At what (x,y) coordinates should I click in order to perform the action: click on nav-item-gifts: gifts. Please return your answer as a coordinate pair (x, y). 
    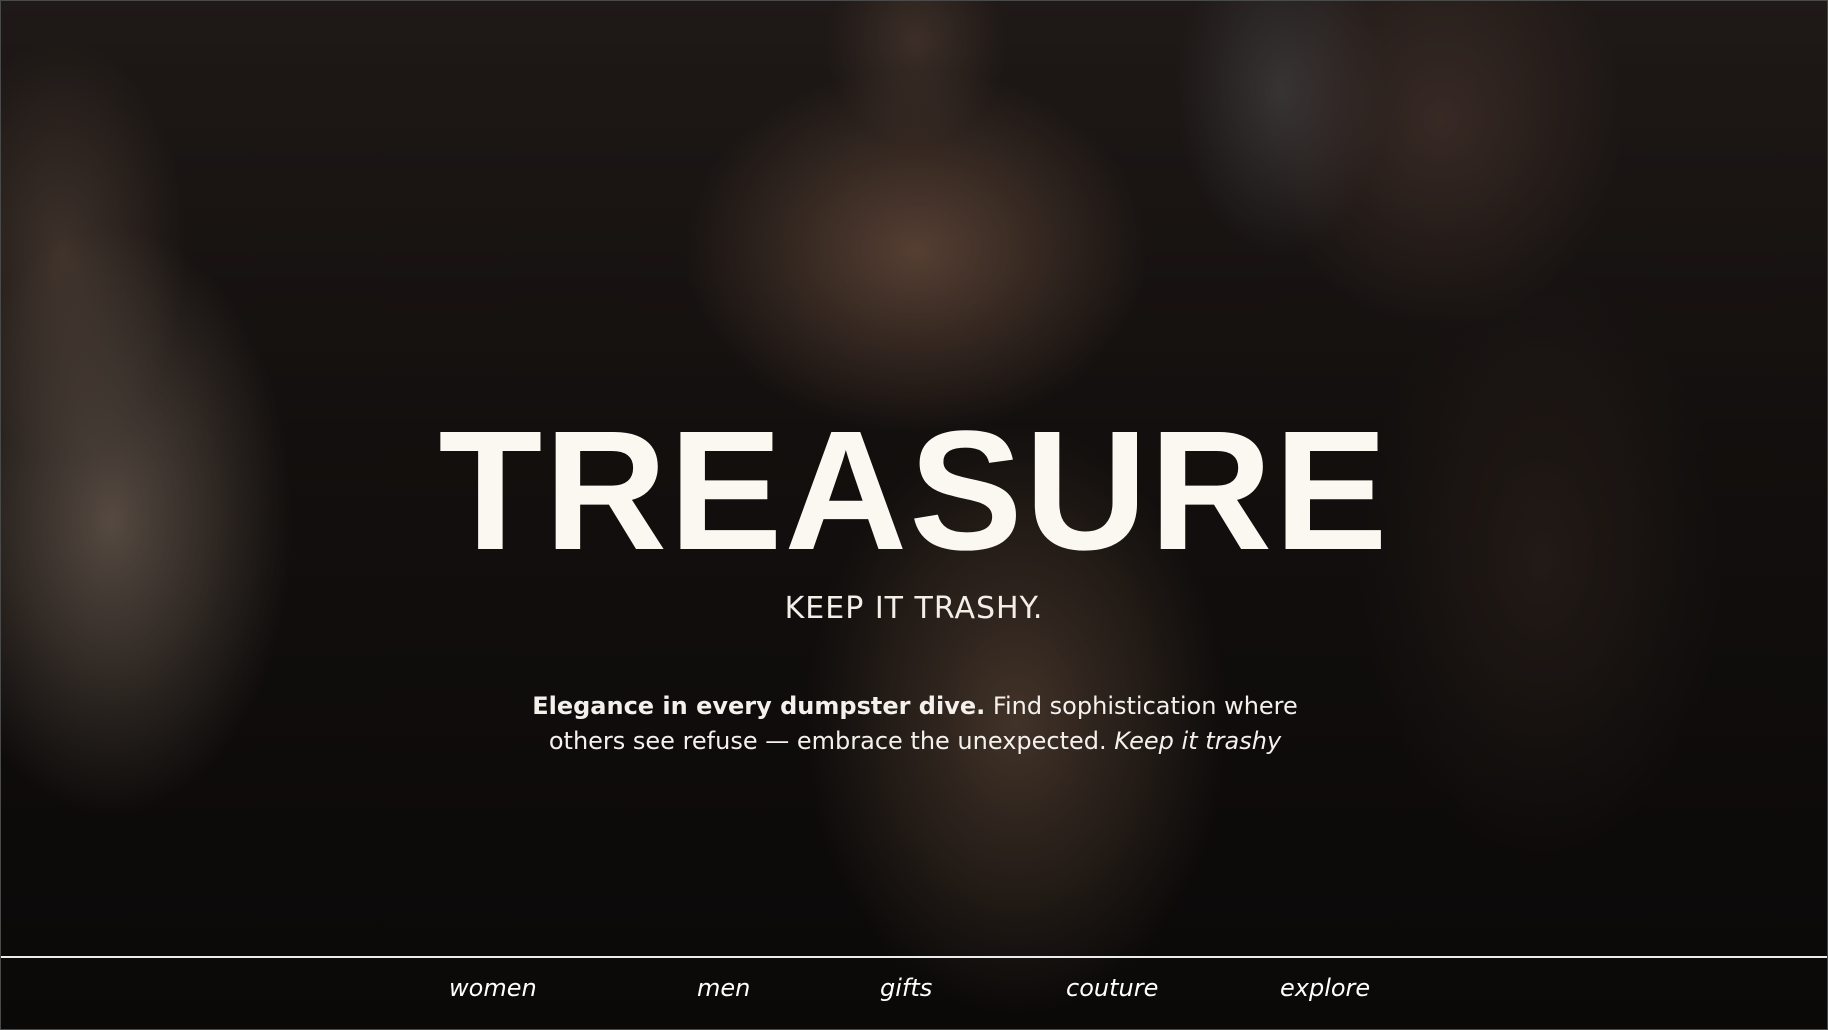
    Looking at the image, I should click on (906, 988).